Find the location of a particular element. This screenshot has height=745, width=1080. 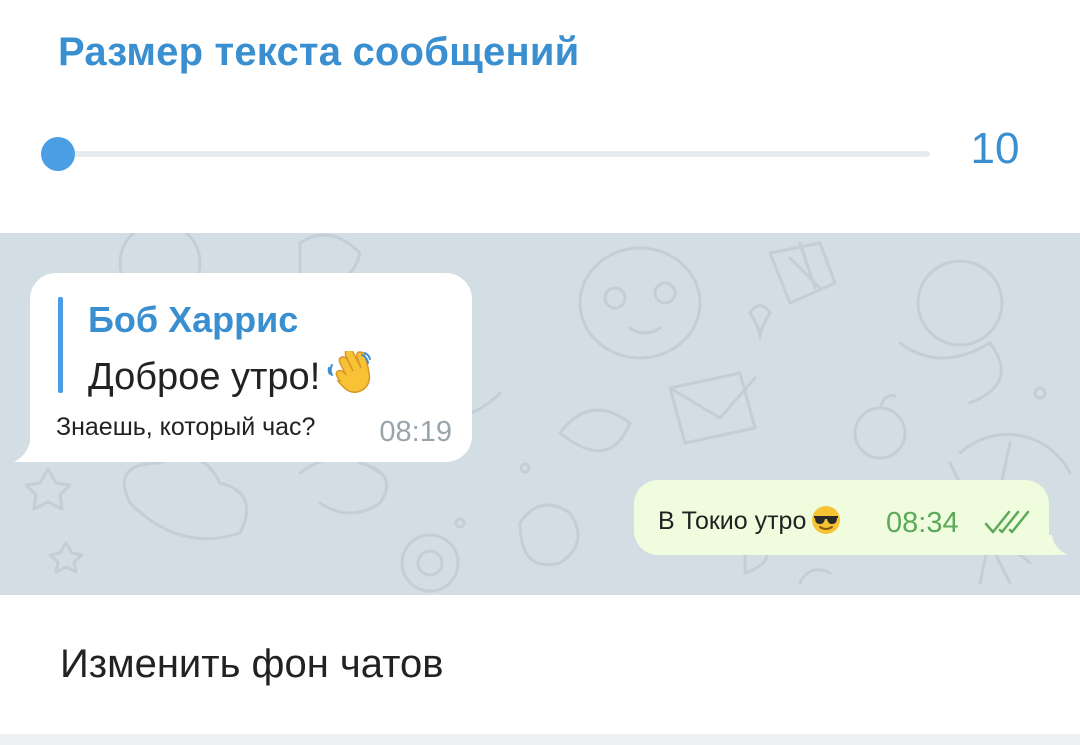

outgoing-message-bubble: В Токио утро 08:34 is located at coordinates (841, 517).